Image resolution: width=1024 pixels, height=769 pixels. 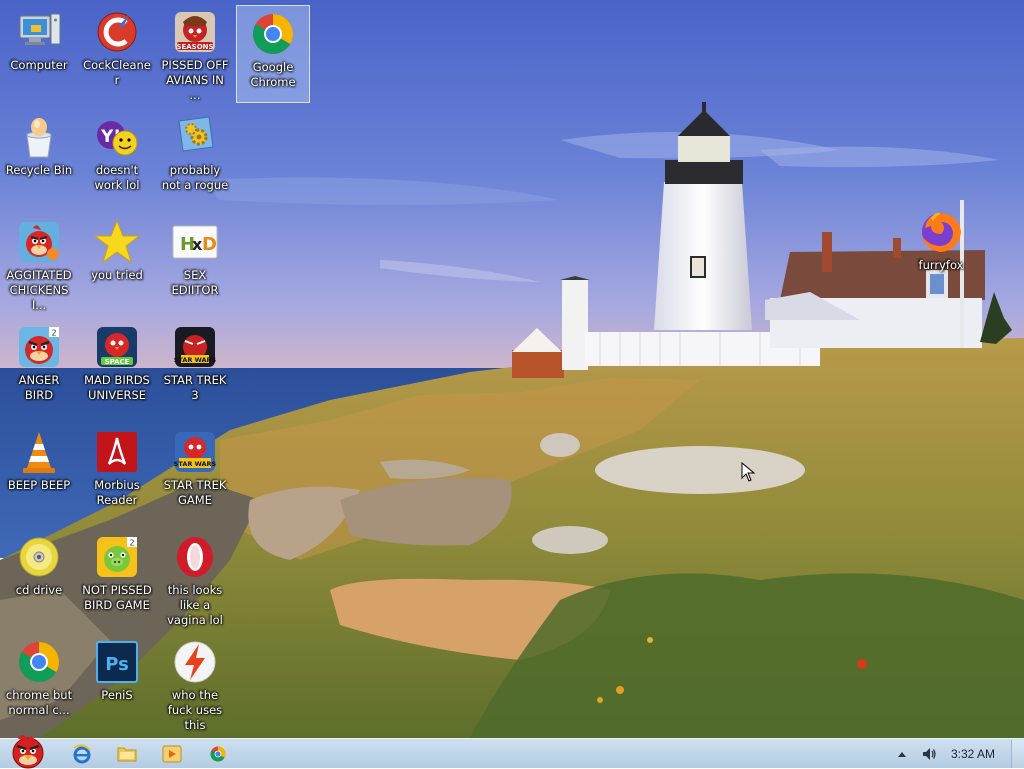 I want to click on angry-bird-icon, so click(x=39, y=242).